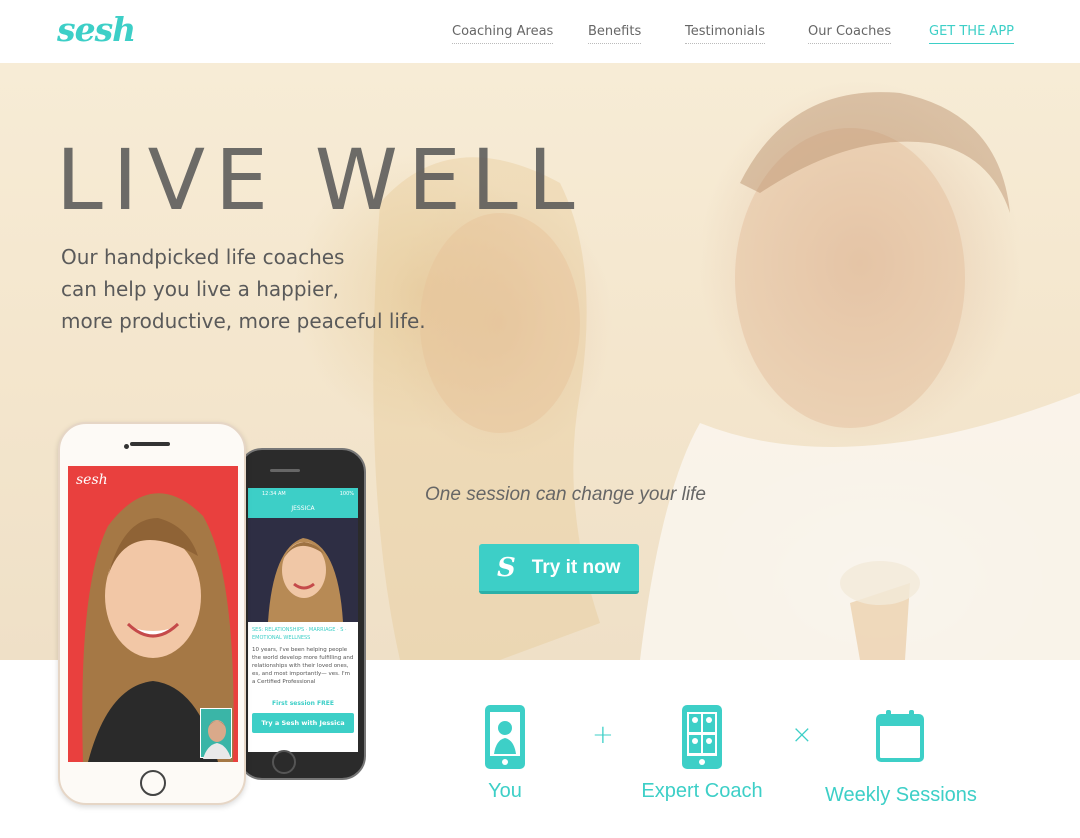 The image size is (1080, 838). I want to click on nav-link-coaching-areas: Coaching Areas, so click(503, 34).